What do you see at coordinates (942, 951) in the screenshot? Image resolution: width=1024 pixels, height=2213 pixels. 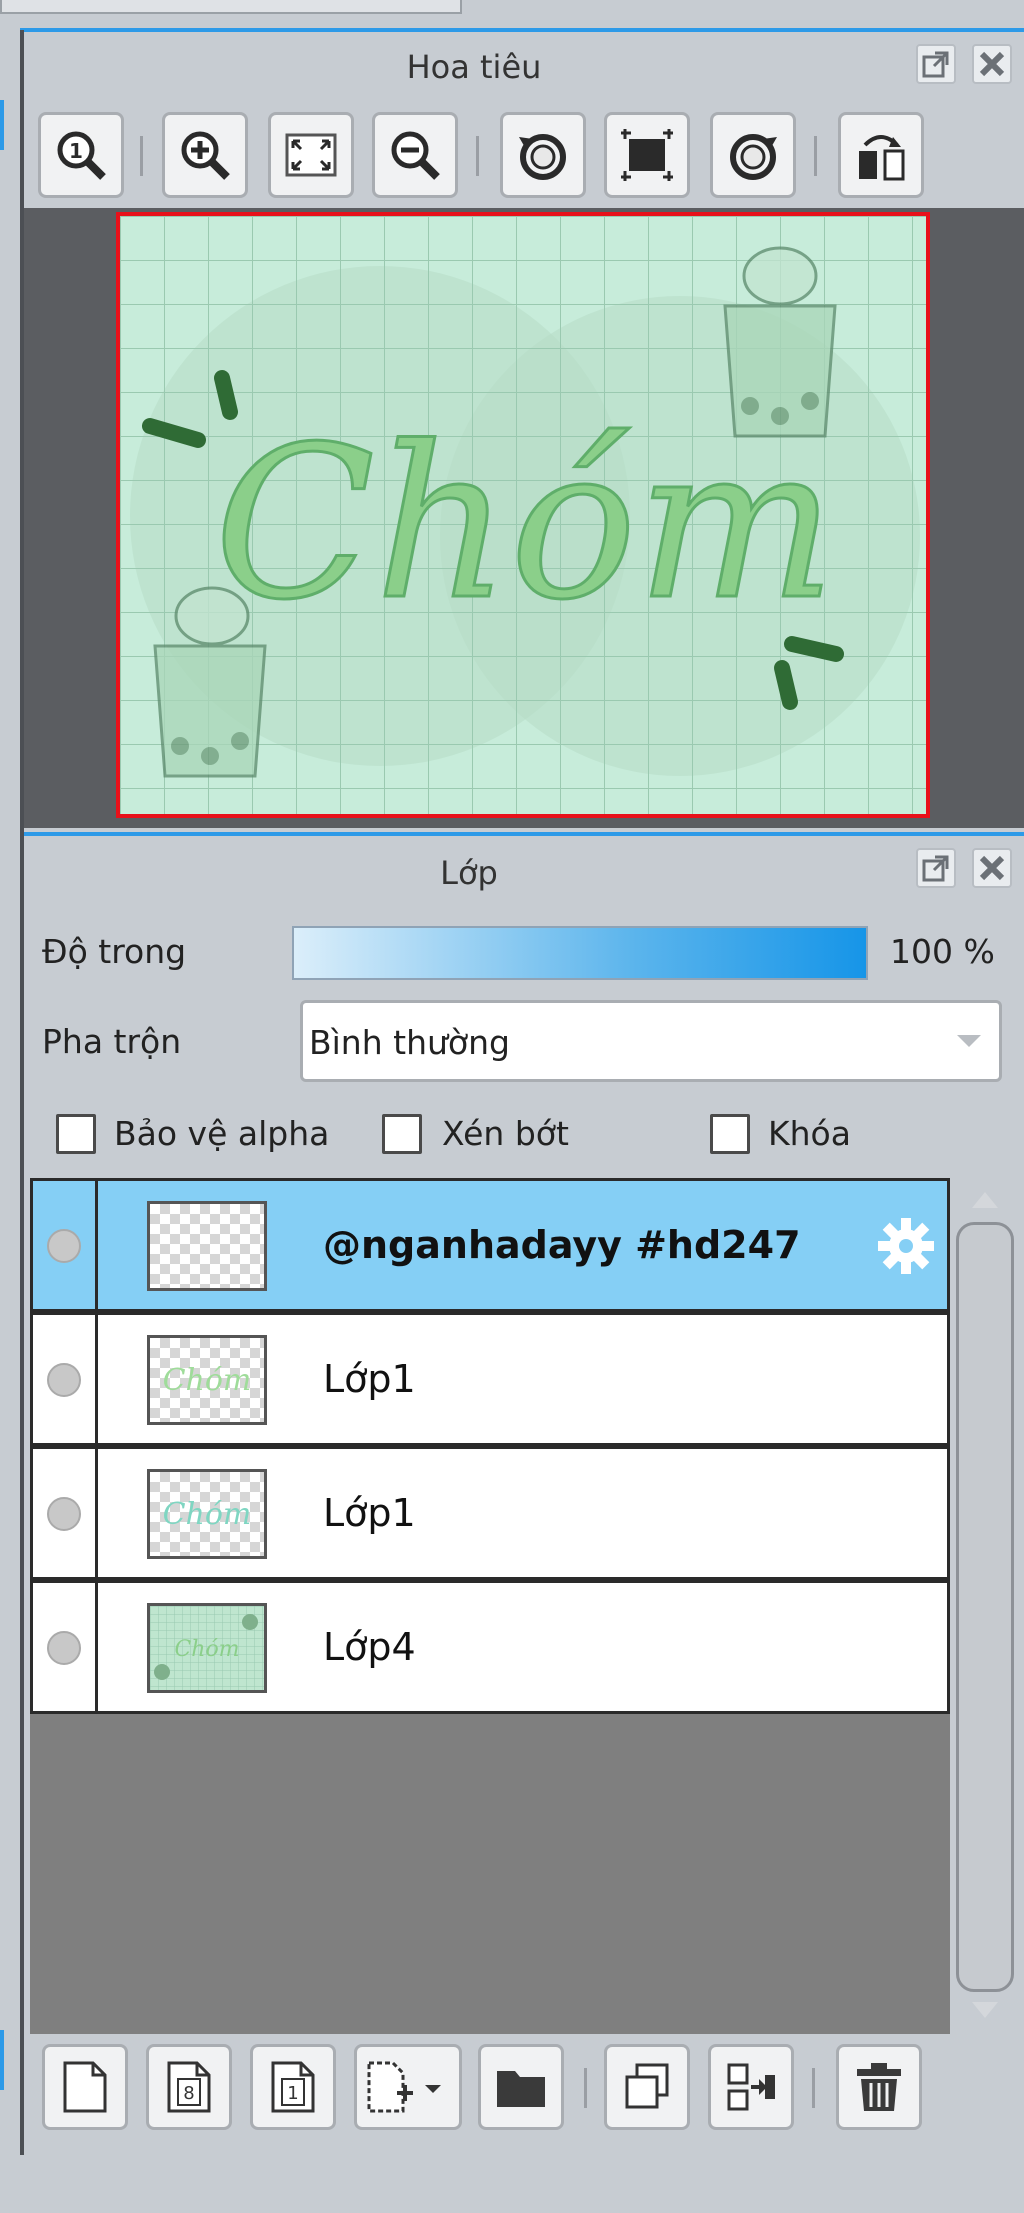 I see `opacity-value: 100 %` at bounding box center [942, 951].